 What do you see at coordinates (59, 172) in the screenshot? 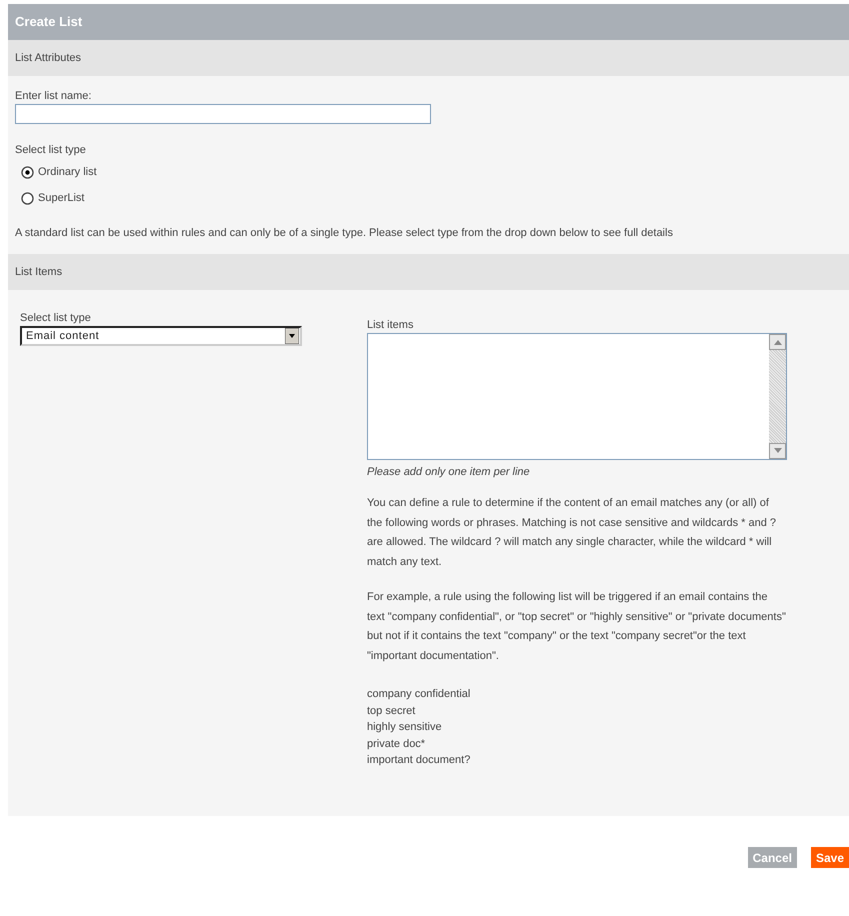
I see `radio-option: Ordinary list` at bounding box center [59, 172].